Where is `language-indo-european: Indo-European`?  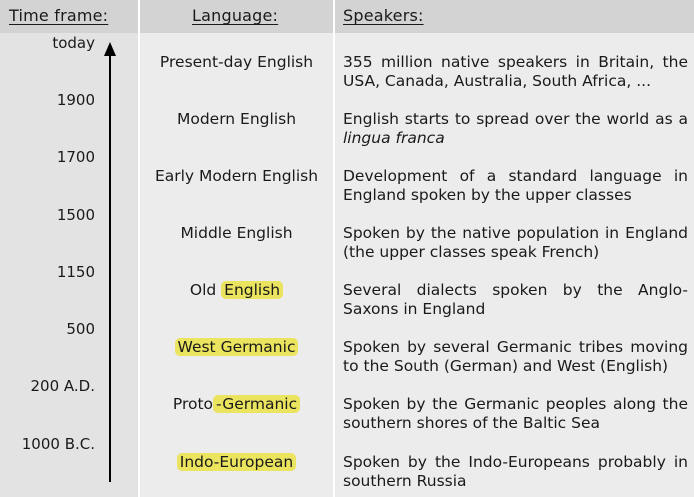
language-indo-european: Indo-European is located at coordinates (236, 462).